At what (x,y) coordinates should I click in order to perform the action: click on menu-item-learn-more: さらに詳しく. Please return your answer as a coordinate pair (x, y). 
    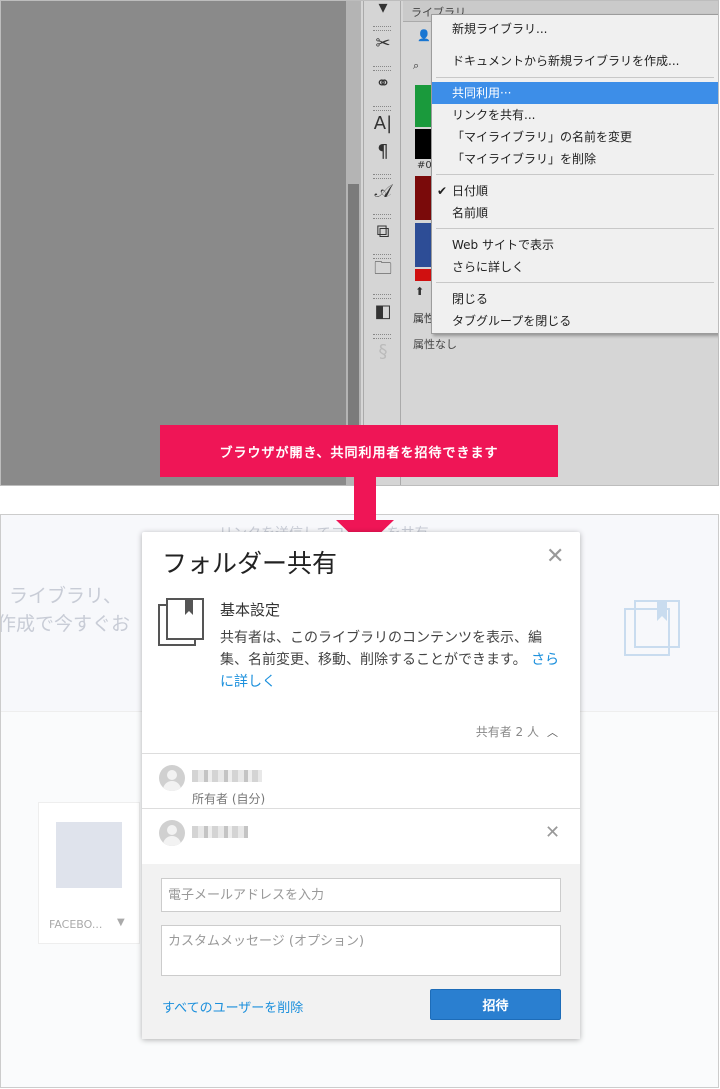
    Looking at the image, I should click on (575, 267).